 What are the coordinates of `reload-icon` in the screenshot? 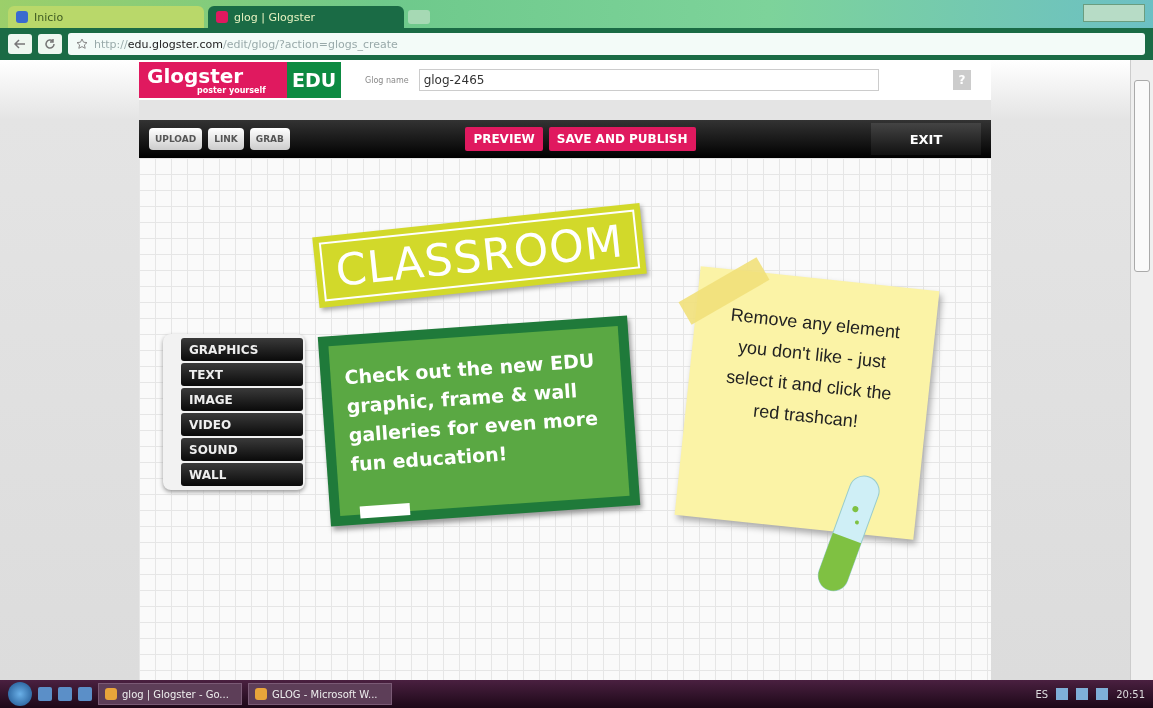 It's located at (50, 44).